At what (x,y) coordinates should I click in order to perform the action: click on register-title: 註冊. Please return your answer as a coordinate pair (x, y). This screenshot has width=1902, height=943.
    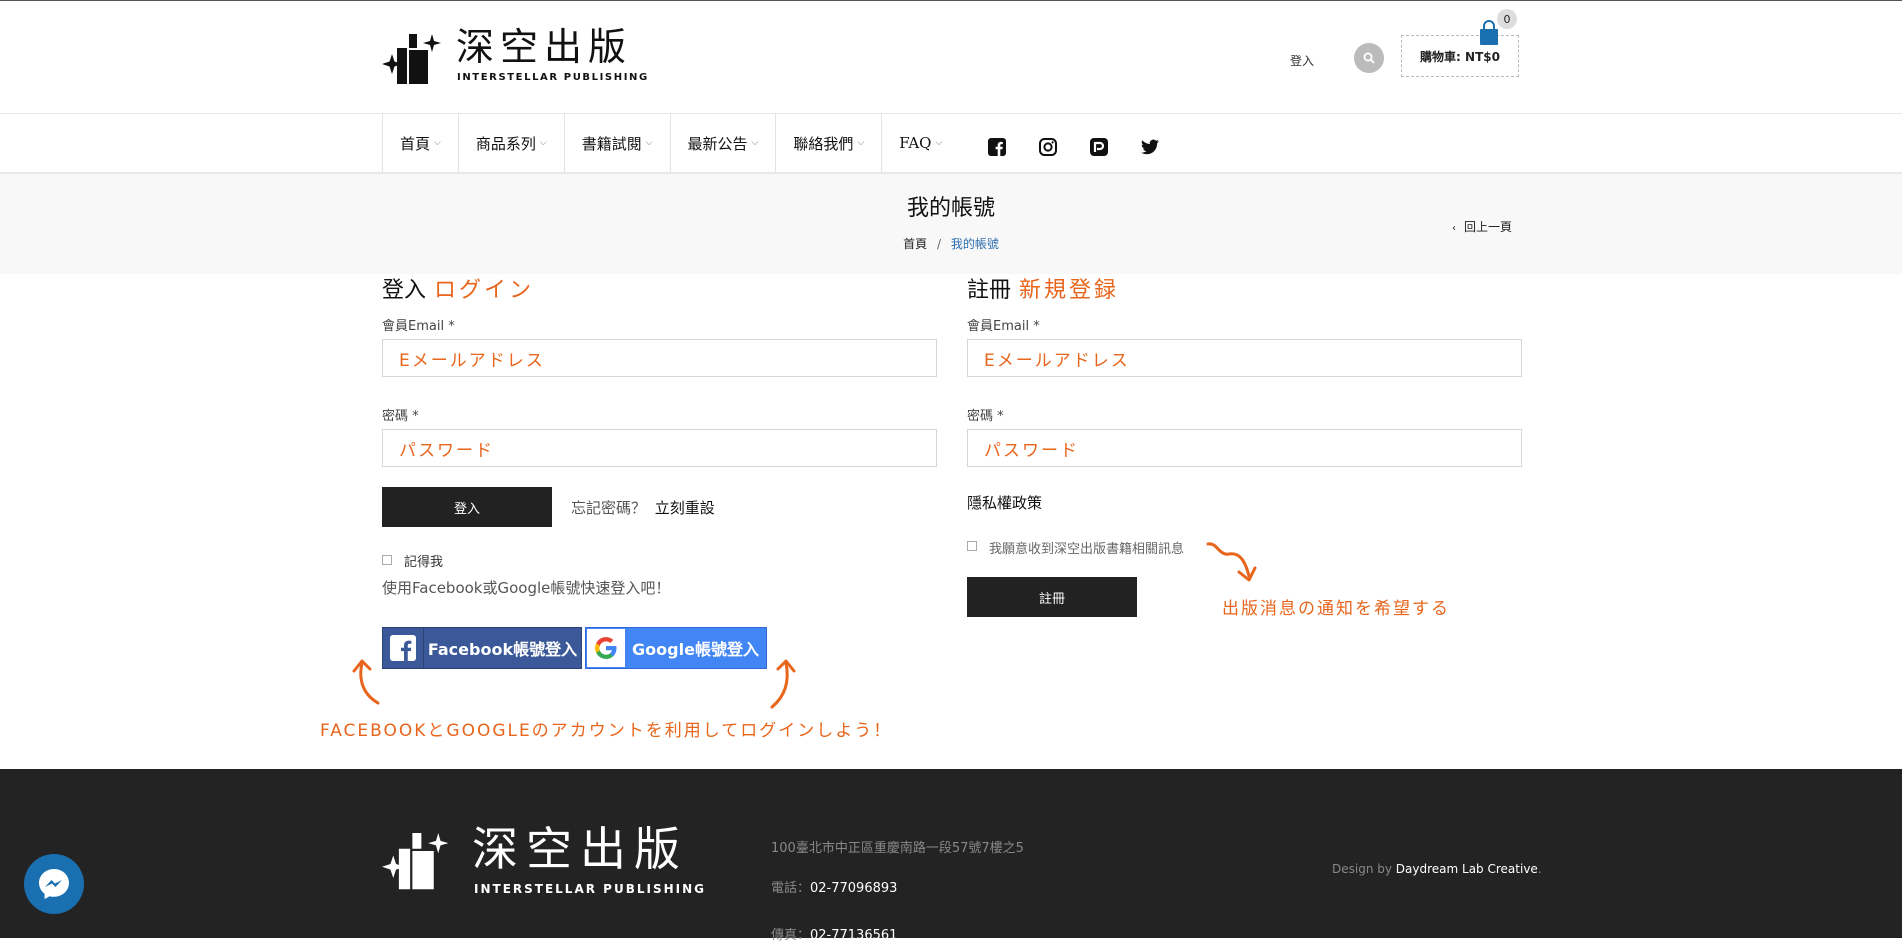
    Looking at the image, I should click on (989, 290).